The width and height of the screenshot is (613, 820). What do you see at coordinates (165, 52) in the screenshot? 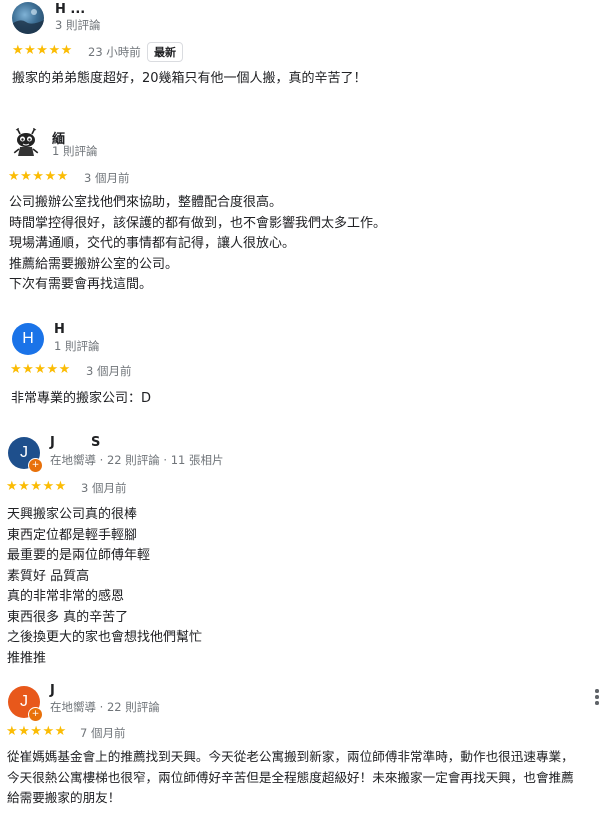
I see `new-badge: 最新` at bounding box center [165, 52].